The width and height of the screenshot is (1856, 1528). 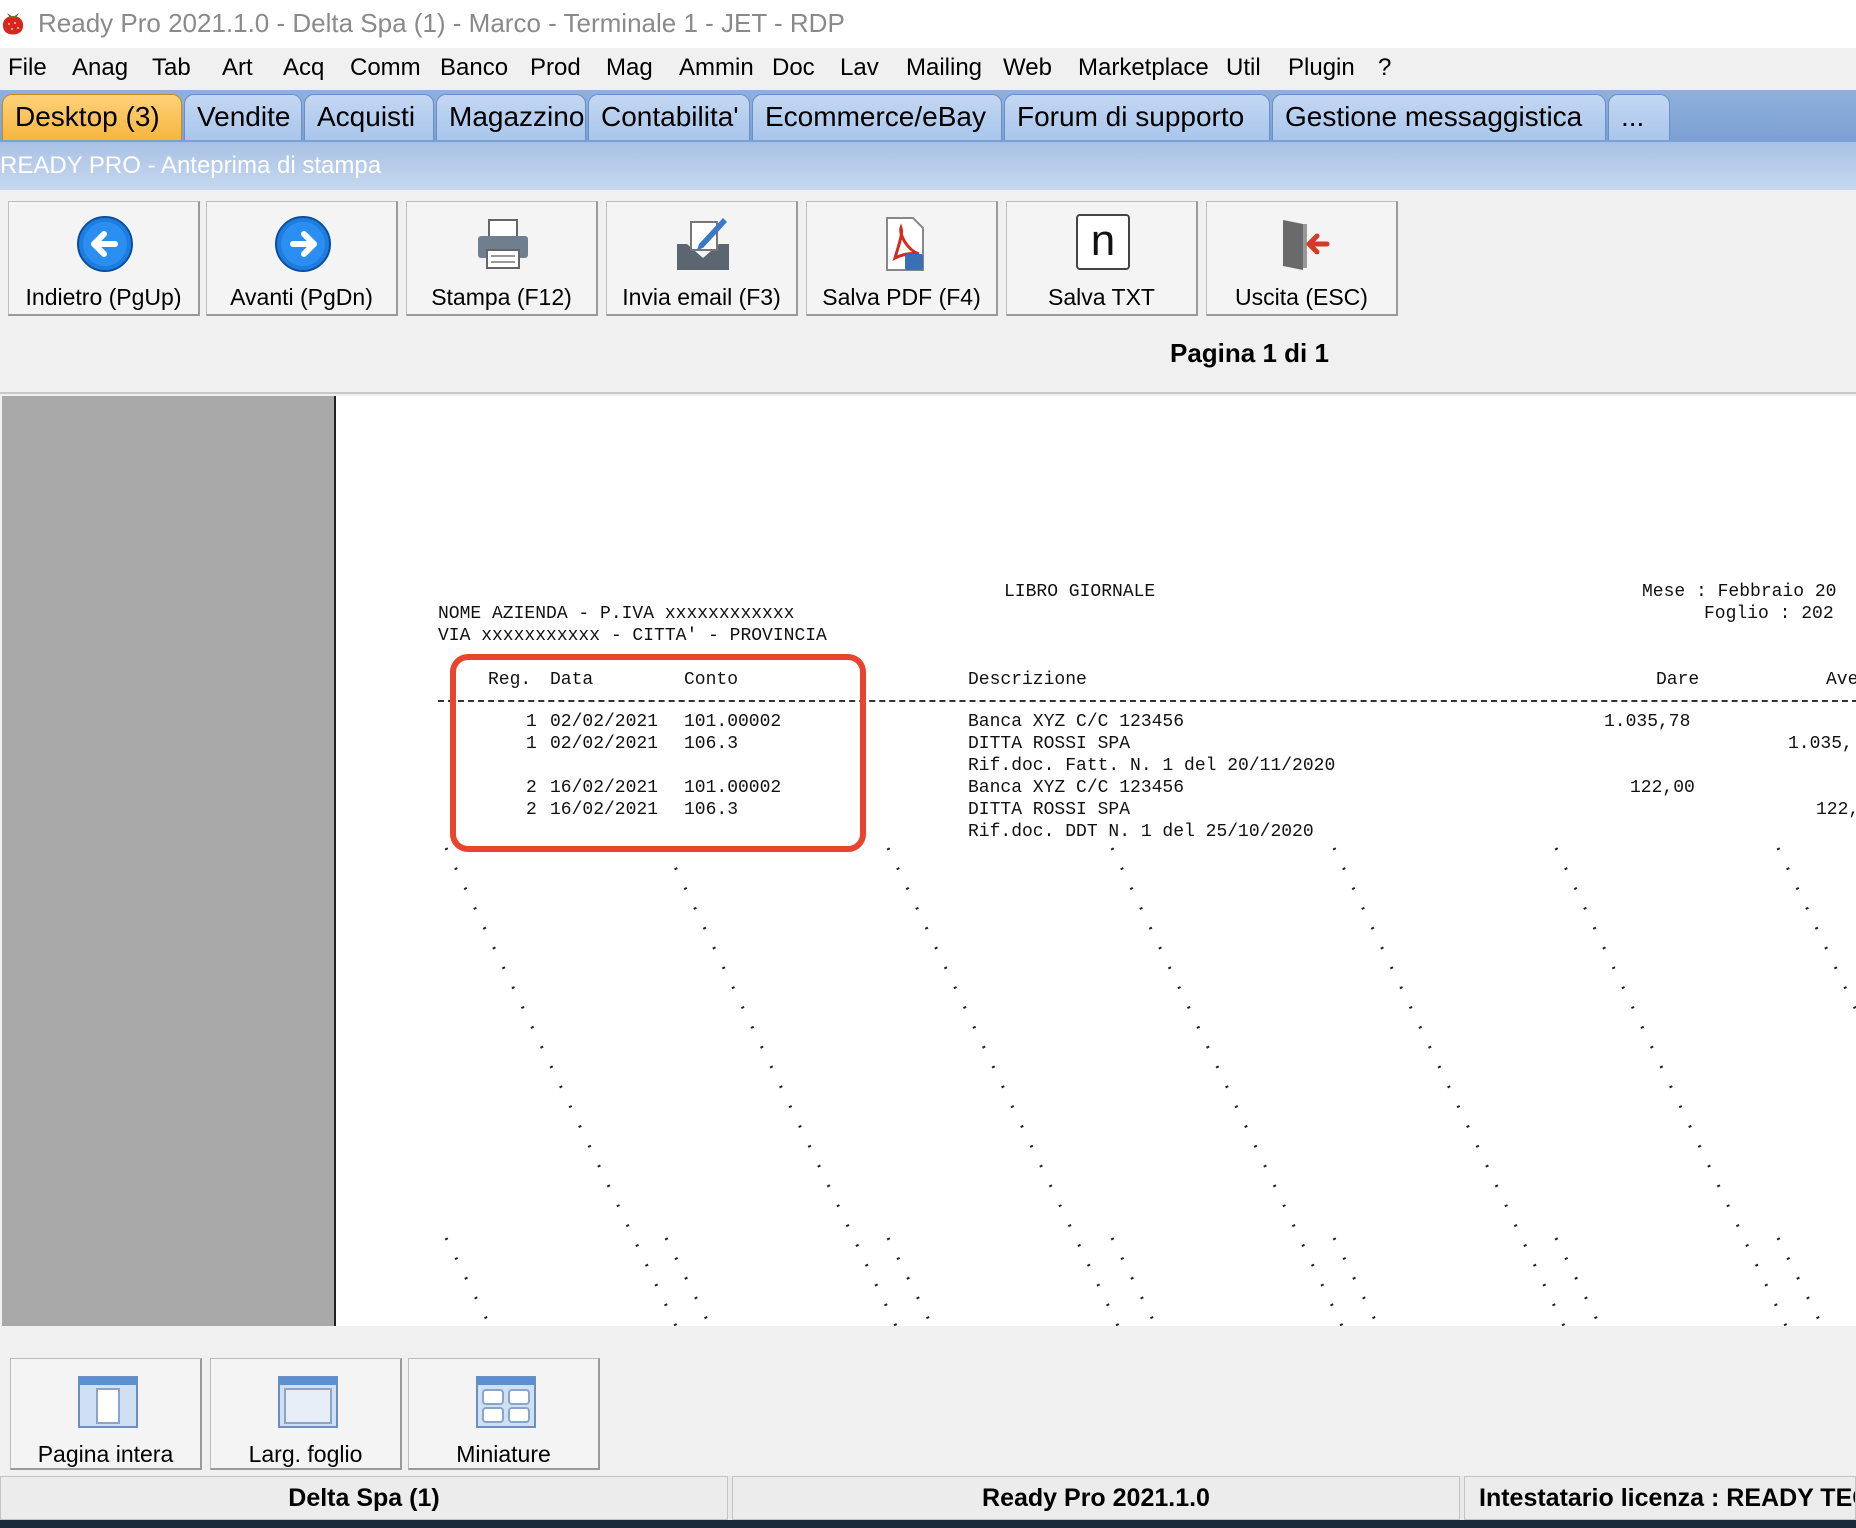 What do you see at coordinates (511, 117) in the screenshot?
I see `tab-magazzino: Magazzino` at bounding box center [511, 117].